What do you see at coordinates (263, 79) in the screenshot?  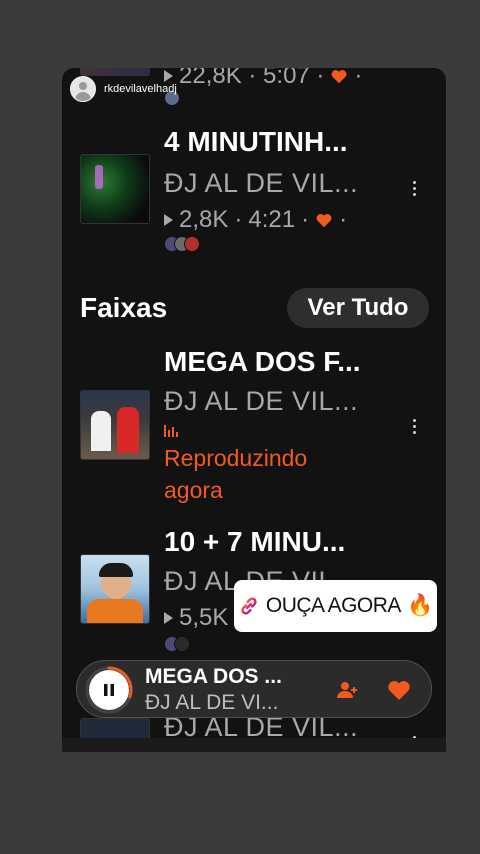 I see `track-stats: 22,8K · 5:07 · ·` at bounding box center [263, 79].